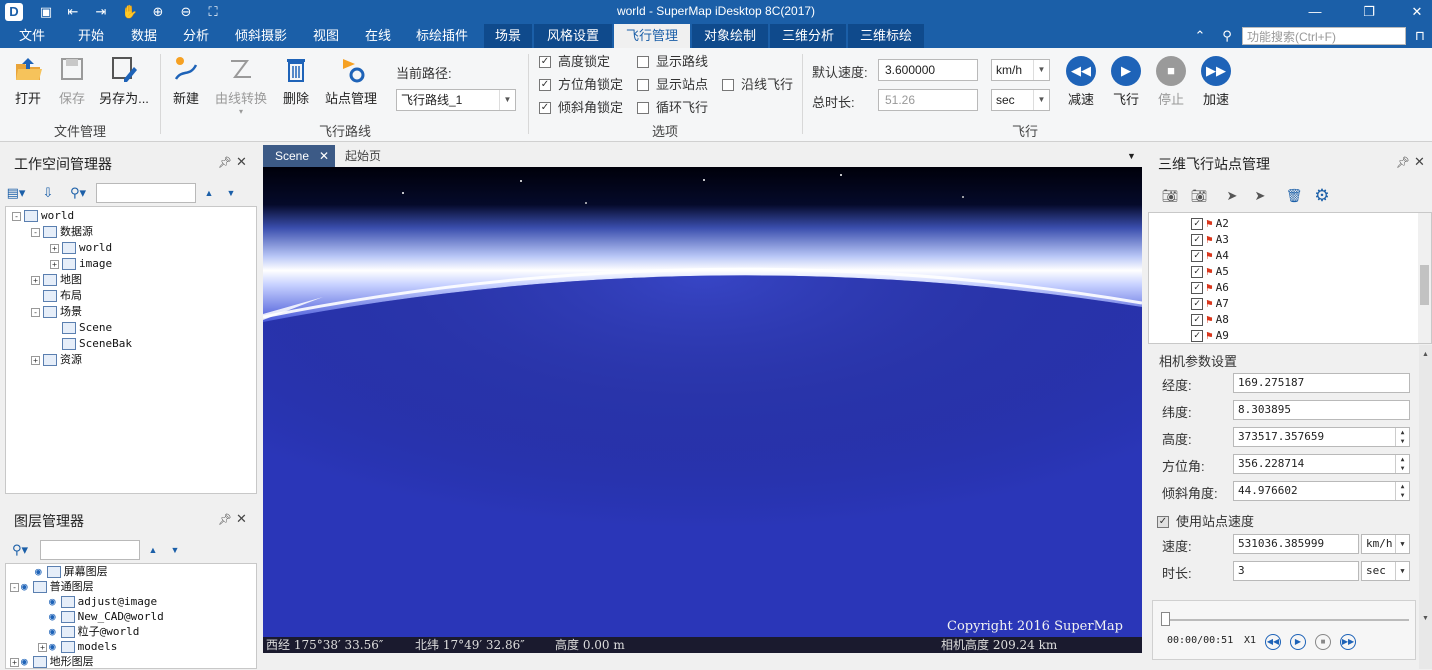  What do you see at coordinates (77, 647) in the screenshot?
I see `layer-tree-item: + ◉ models` at bounding box center [77, 647].